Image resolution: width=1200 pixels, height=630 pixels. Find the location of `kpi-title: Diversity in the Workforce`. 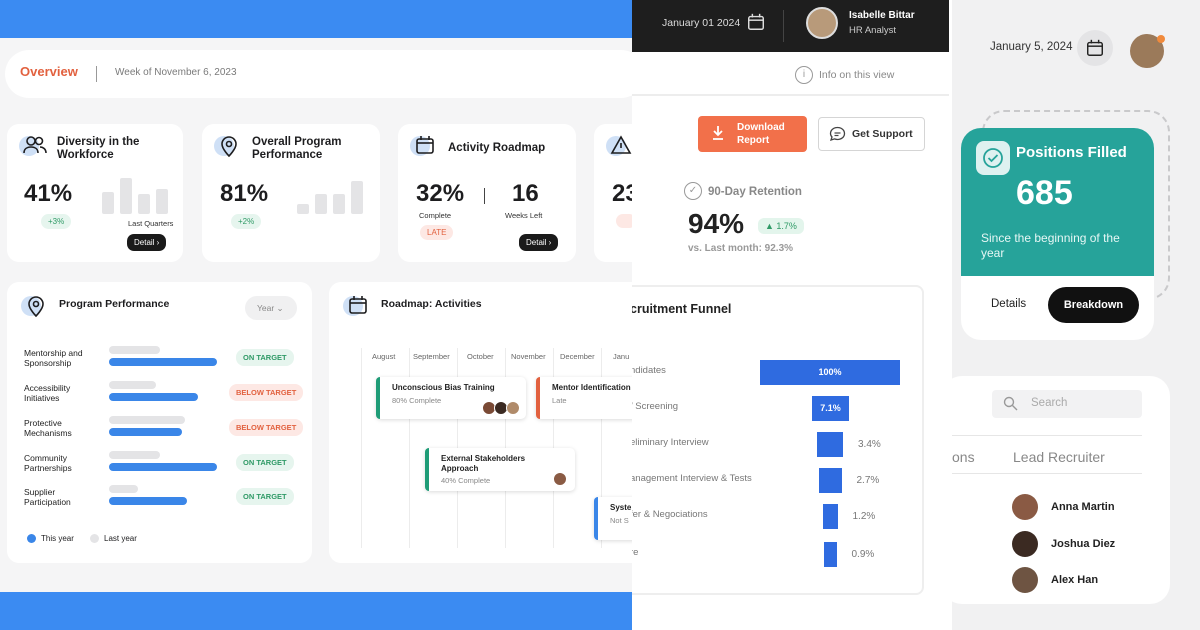

kpi-title: Diversity in the Workforce is located at coordinates (98, 148).